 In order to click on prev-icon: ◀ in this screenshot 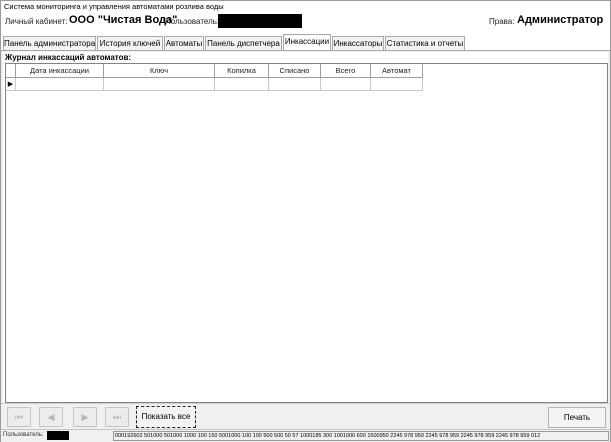, I will do `click(51, 417)`.